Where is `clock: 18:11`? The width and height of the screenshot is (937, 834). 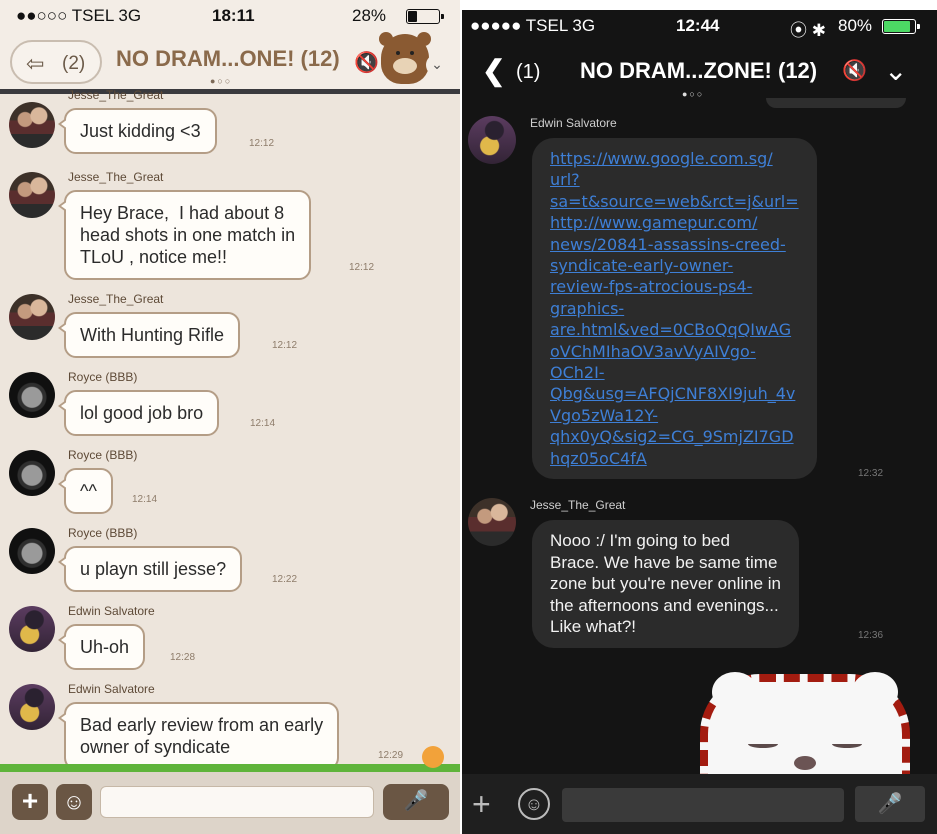 clock: 18:11 is located at coordinates (233, 15).